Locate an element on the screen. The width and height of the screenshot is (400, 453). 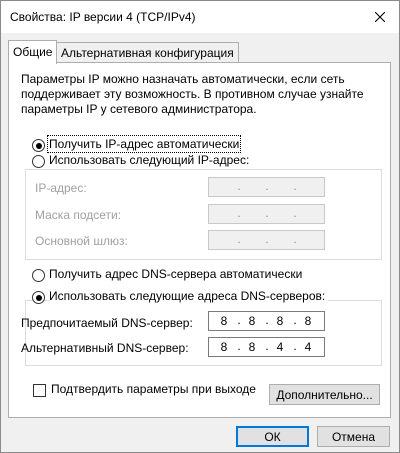
dns-manual-group is located at coordinates (203, 333).